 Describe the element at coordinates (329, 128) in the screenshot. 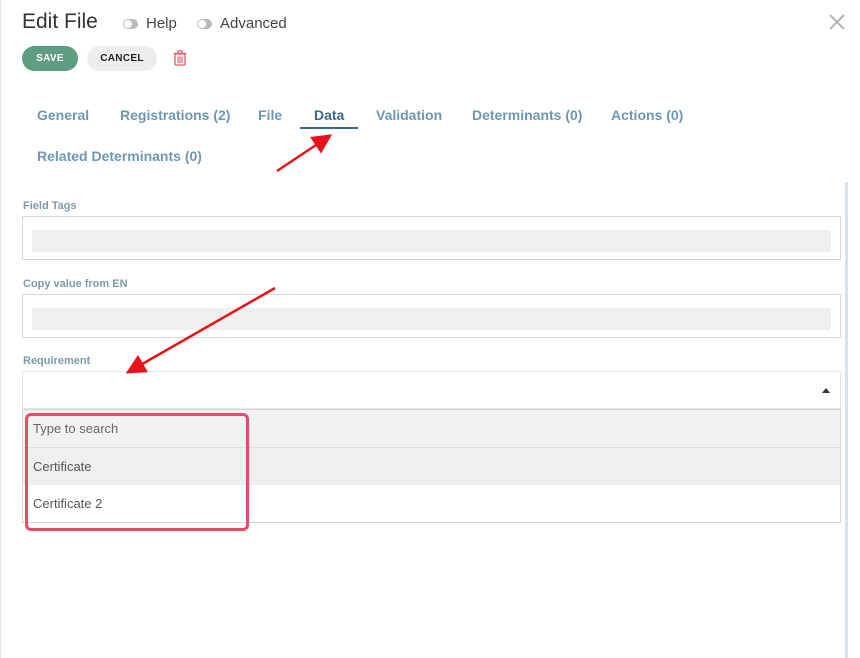

I see `active-tab-indicator` at that location.